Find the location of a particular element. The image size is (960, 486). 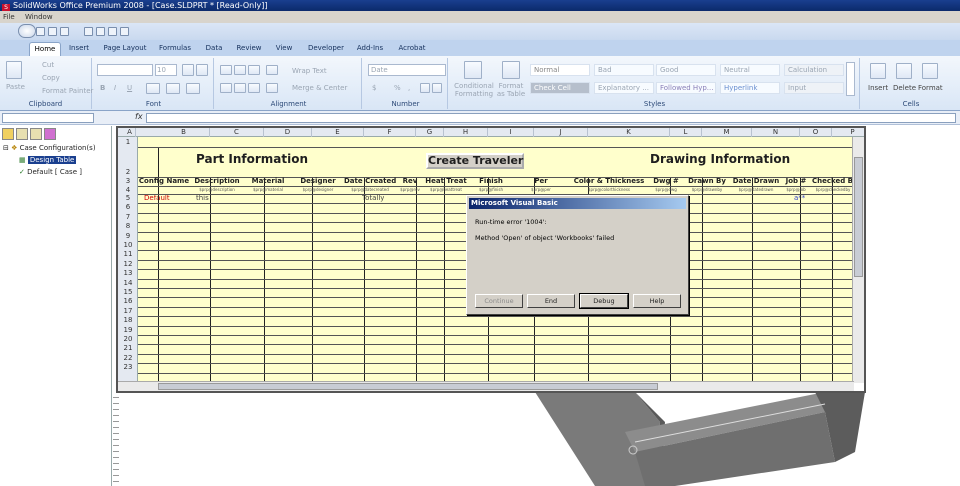

tree-item-design-table: ▦ Design Table is located at coordinates (49, 160).